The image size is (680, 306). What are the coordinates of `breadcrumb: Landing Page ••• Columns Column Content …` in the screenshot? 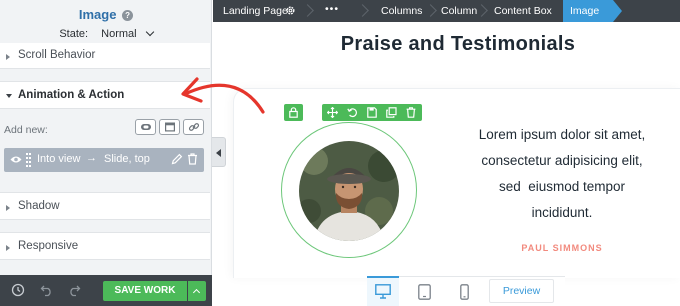 It's located at (446, 11).